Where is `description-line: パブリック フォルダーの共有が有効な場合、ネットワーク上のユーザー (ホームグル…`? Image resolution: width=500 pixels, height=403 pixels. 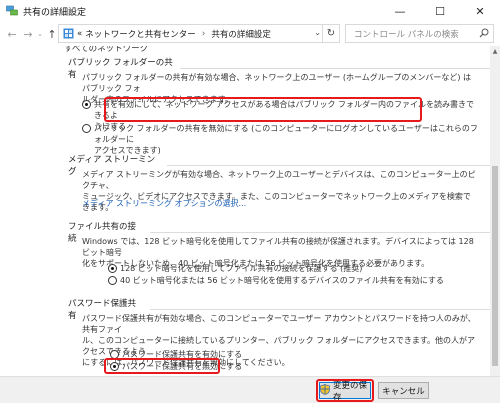 description-line: パブリック フォルダーの共有が有効な場合、ネットワーク上のユーザー (ホームグル… is located at coordinates (276, 83).